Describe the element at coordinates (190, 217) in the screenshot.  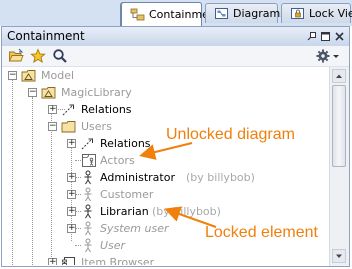
I see `callout-arrow-locked` at that location.